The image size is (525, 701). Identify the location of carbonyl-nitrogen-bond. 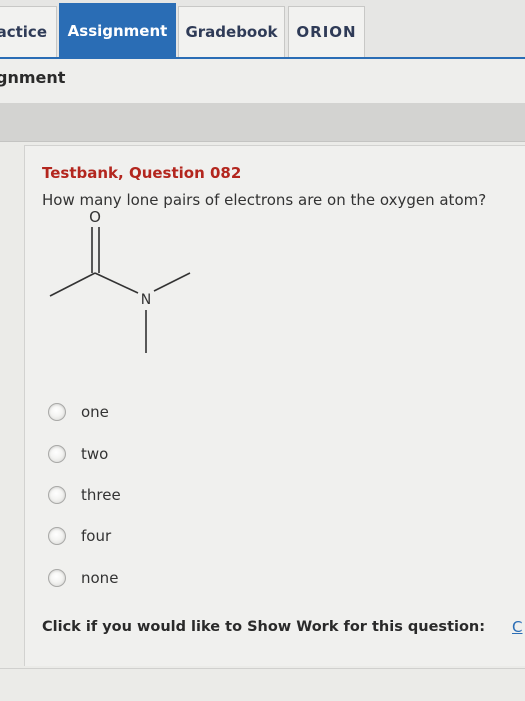
(116, 283).